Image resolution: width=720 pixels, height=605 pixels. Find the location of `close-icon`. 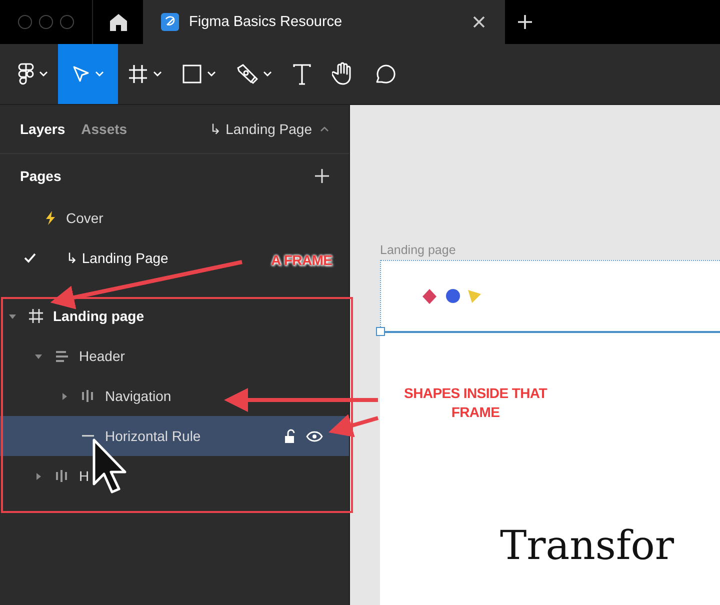

close-icon is located at coordinates (479, 22).